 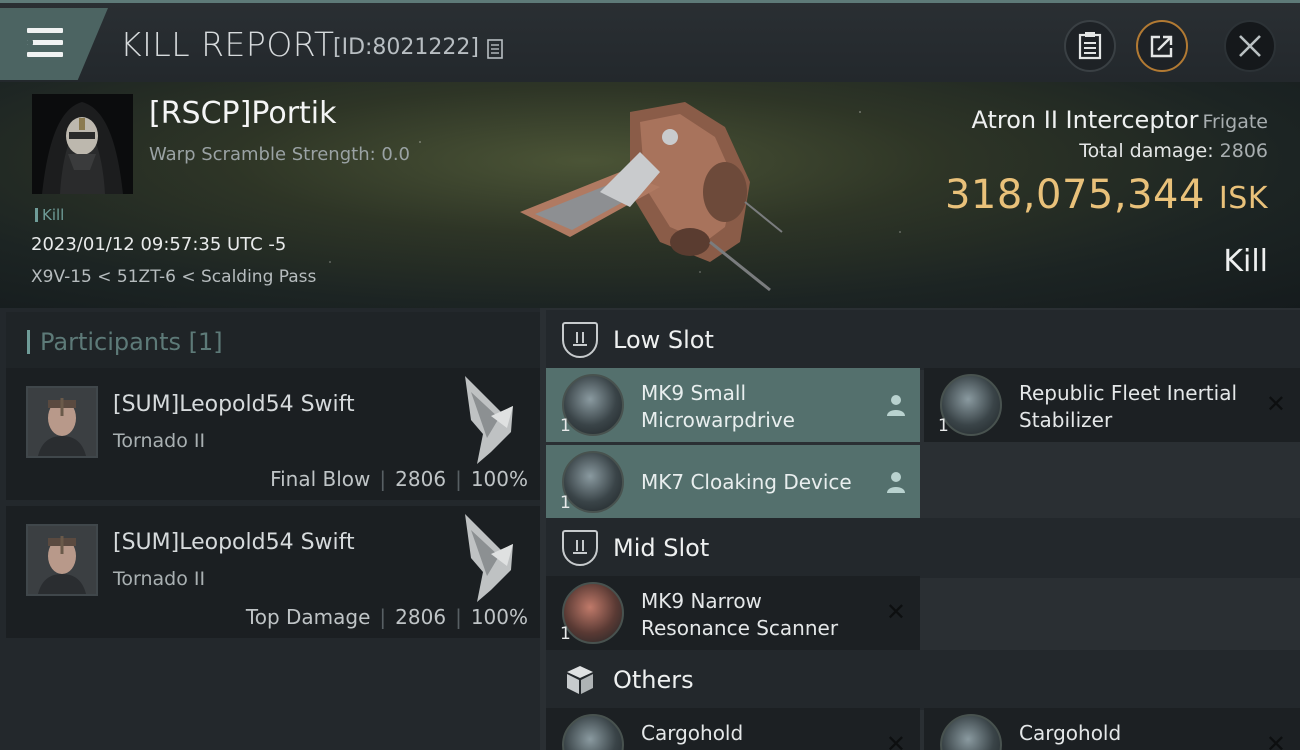 I want to click on share-icon, so click(x=1161, y=46).